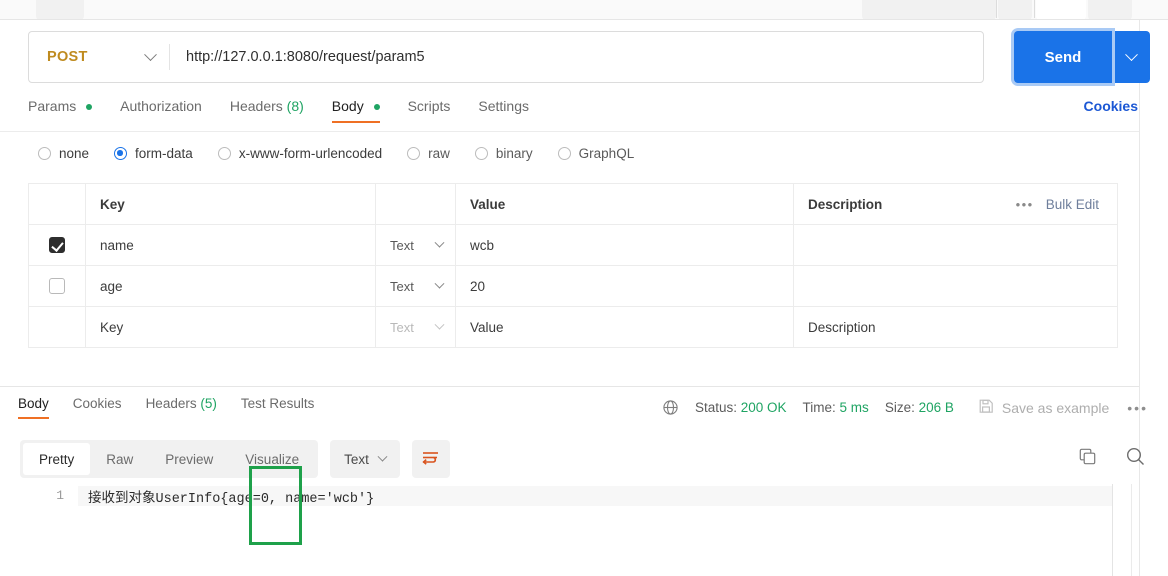  What do you see at coordinates (564, 153) in the screenshot?
I see `radio-icon` at bounding box center [564, 153].